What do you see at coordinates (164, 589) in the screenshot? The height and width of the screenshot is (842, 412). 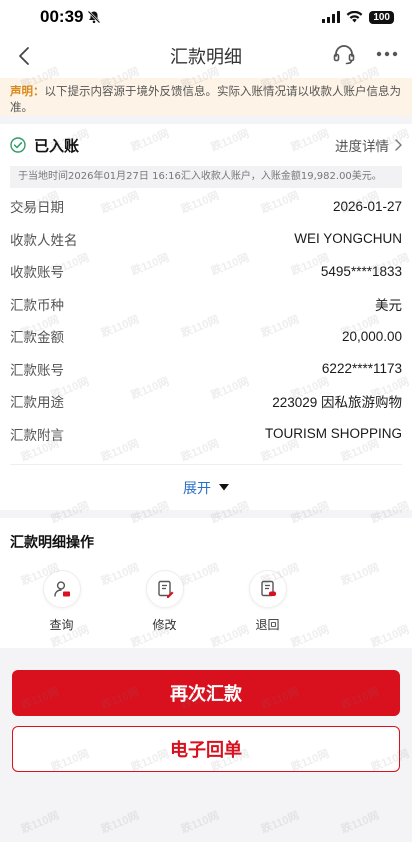 I see `doc-edit-icon` at bounding box center [164, 589].